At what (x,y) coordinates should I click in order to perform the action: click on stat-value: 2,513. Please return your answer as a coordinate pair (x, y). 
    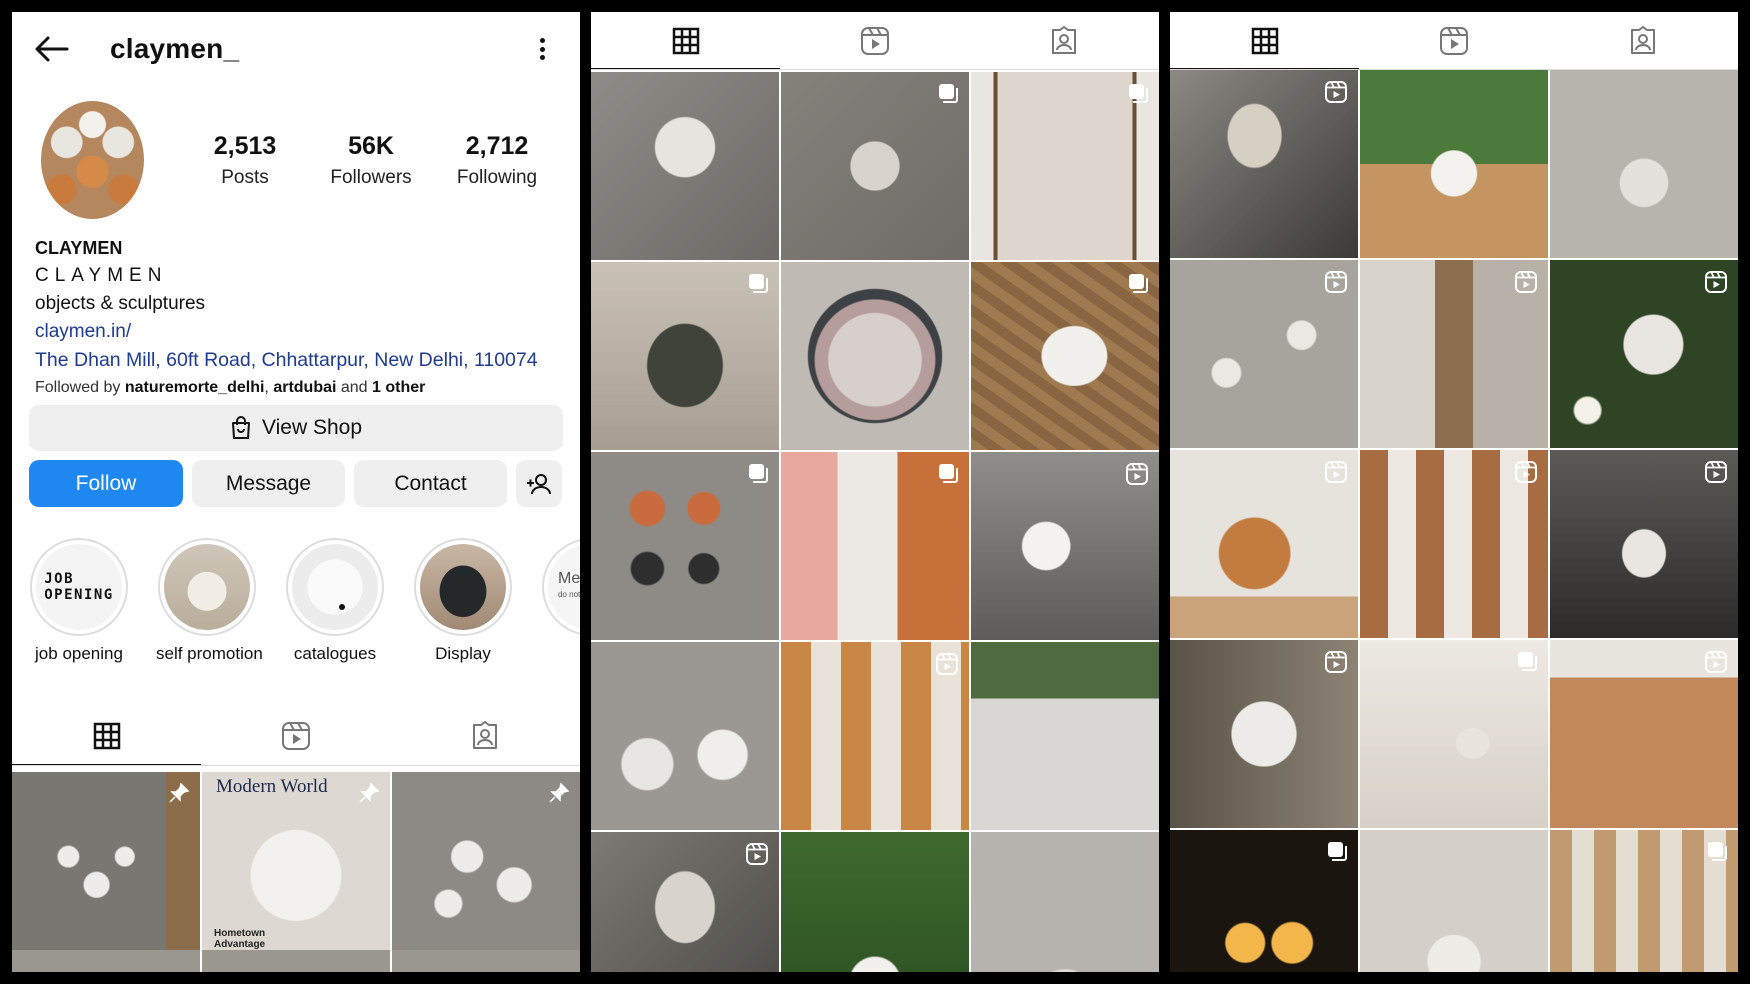
    Looking at the image, I should click on (245, 145).